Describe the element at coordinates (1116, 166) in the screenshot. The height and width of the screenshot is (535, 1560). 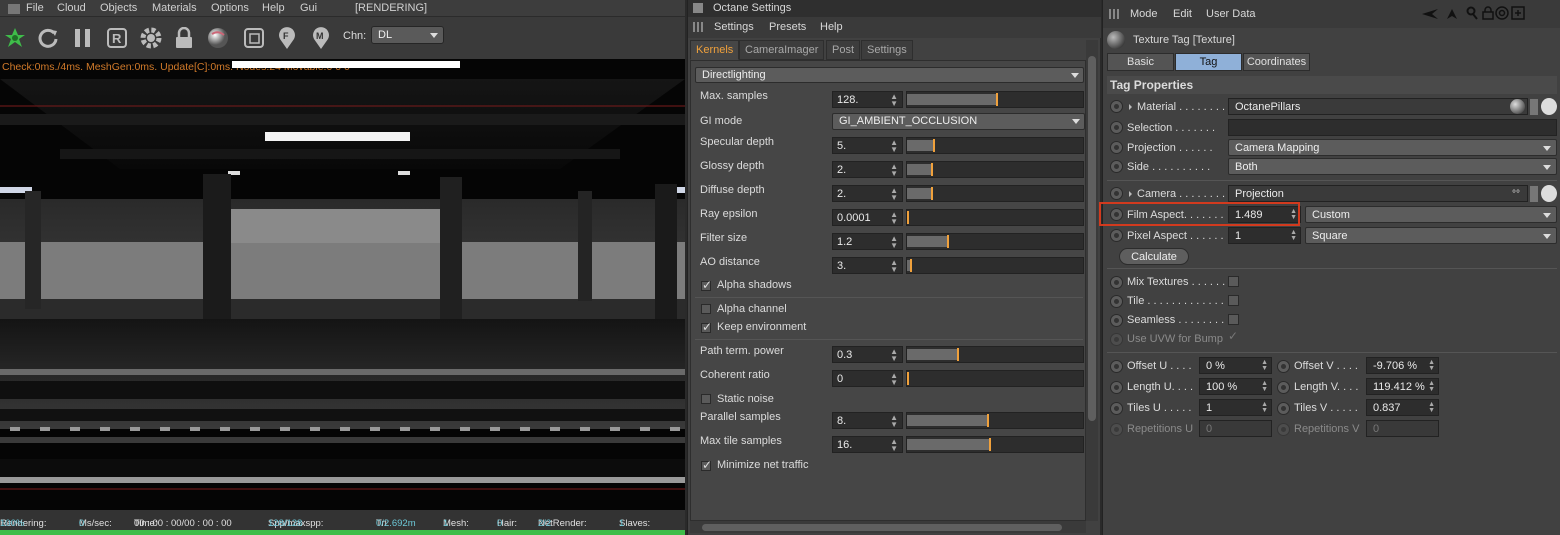
I see `side-keyframe-radio` at that location.